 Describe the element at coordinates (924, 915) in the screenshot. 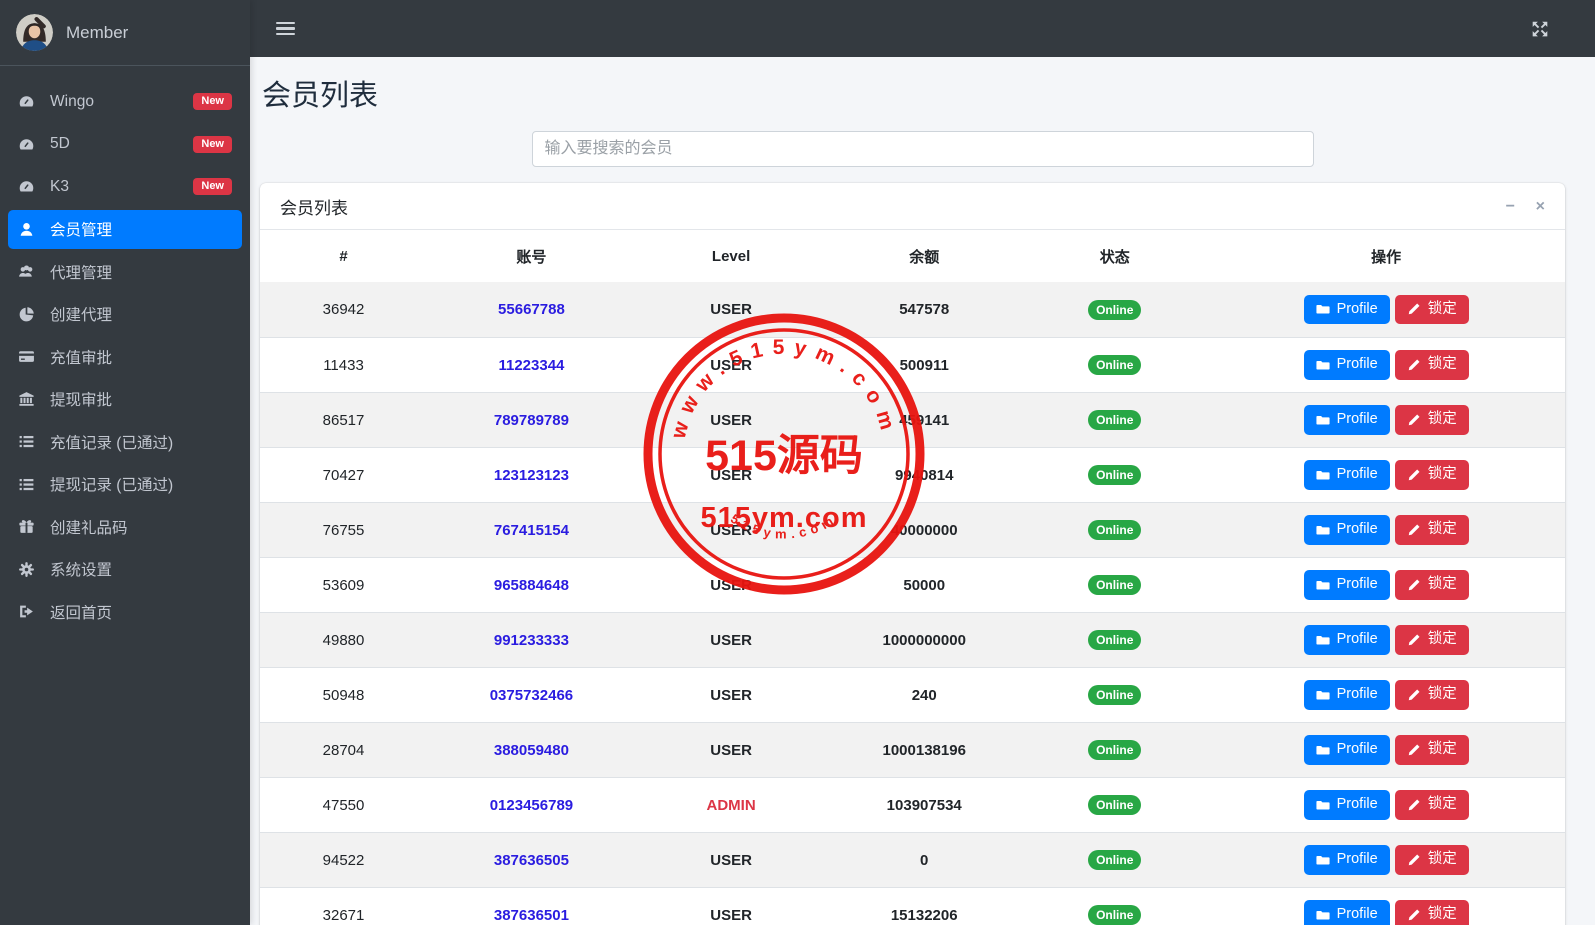

I see `member-balance: 15132206` at that location.